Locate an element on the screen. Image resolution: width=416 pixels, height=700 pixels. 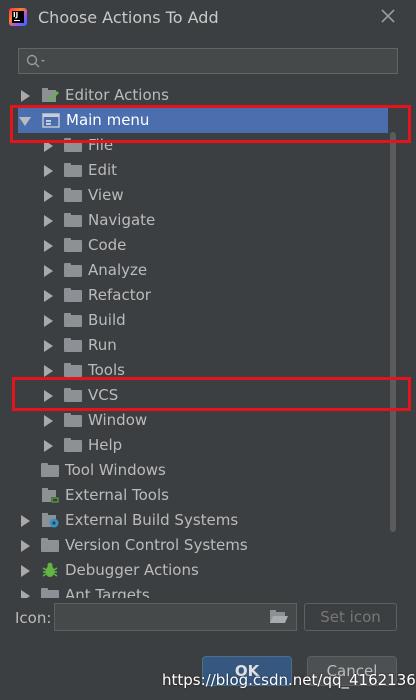
tree-item-label: VCS is located at coordinates (103, 395).